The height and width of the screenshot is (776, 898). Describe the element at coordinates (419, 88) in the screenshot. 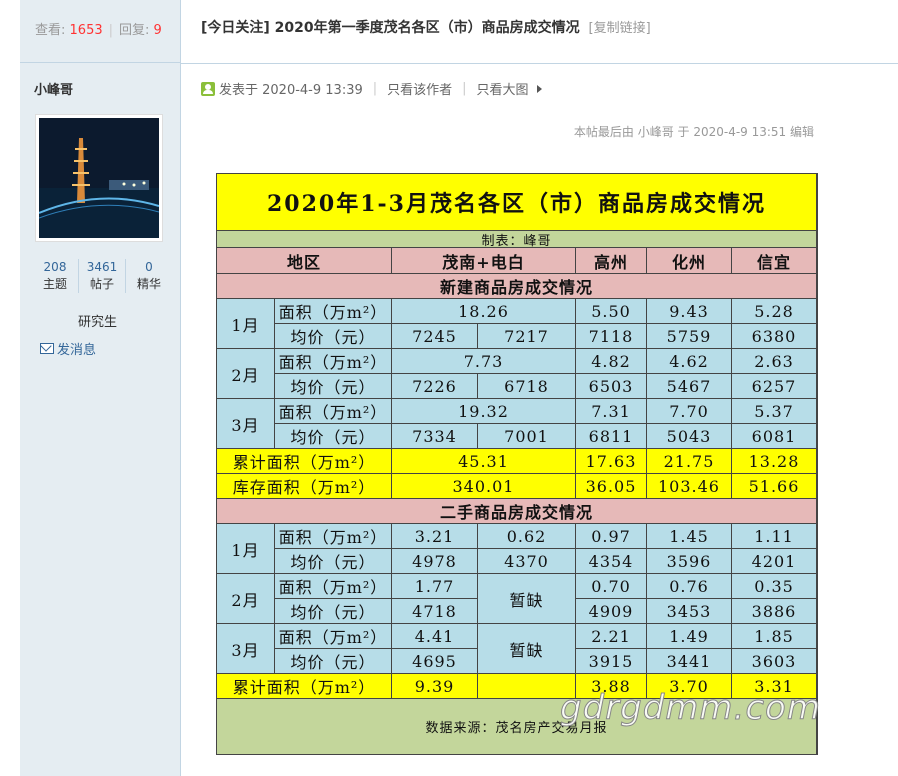

I see `only-author-link: 只看该作者` at that location.